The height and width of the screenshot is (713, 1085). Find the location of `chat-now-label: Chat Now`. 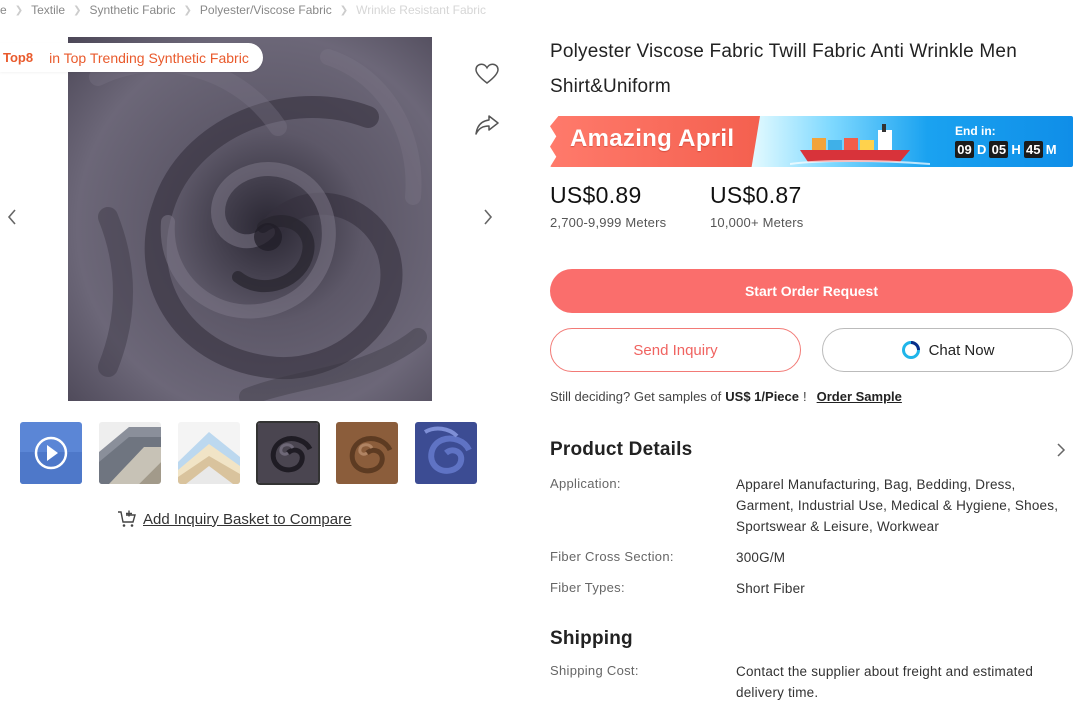

chat-now-label: Chat Now is located at coordinates (961, 350).